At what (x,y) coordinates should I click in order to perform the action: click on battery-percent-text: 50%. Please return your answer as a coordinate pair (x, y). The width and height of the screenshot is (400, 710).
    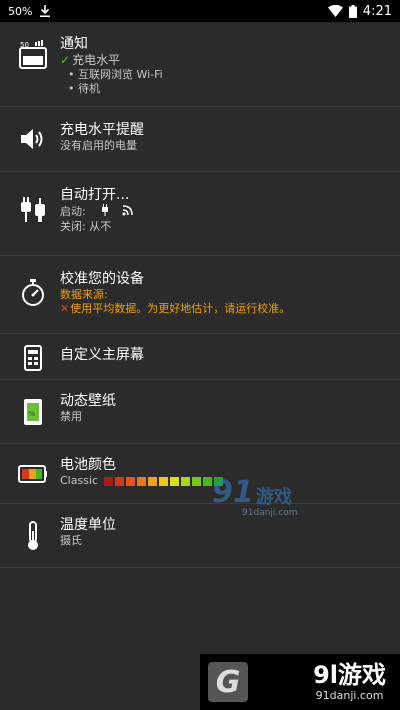
    Looking at the image, I should click on (20, 11).